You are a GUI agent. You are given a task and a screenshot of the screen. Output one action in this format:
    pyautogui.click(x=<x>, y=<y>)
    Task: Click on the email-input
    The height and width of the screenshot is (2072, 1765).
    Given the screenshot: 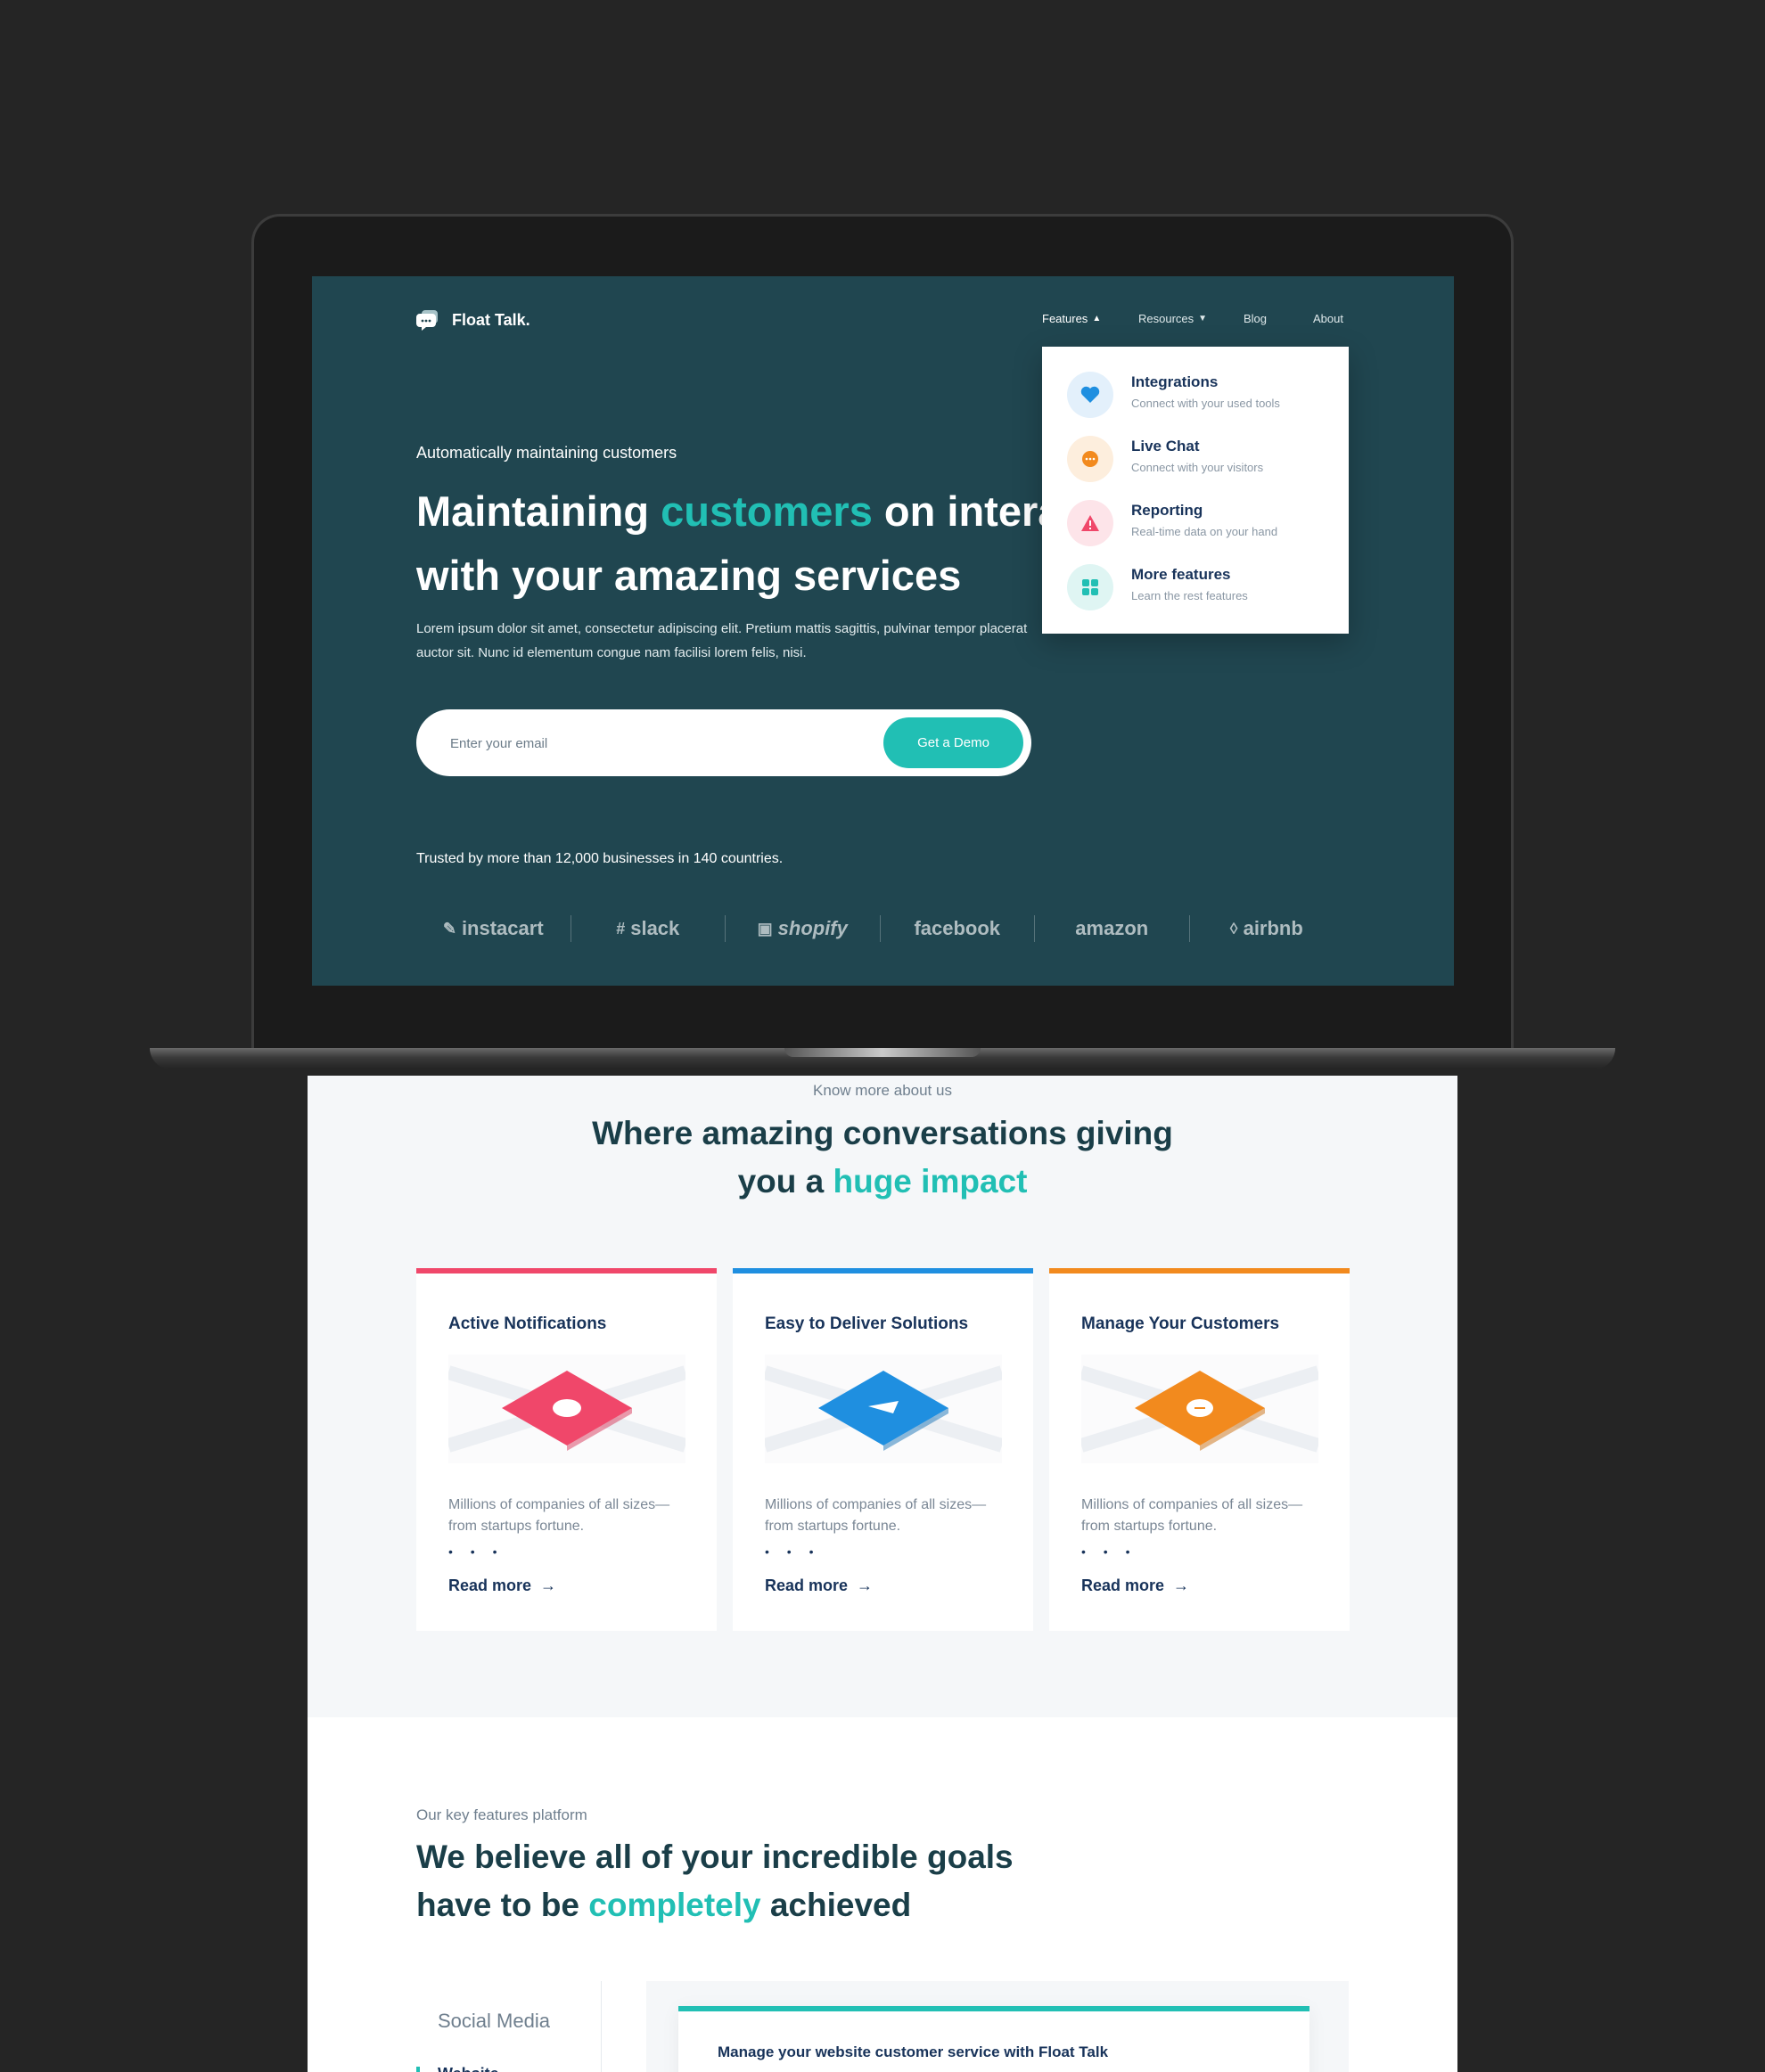 What is the action you would take?
    pyautogui.click(x=646, y=743)
    